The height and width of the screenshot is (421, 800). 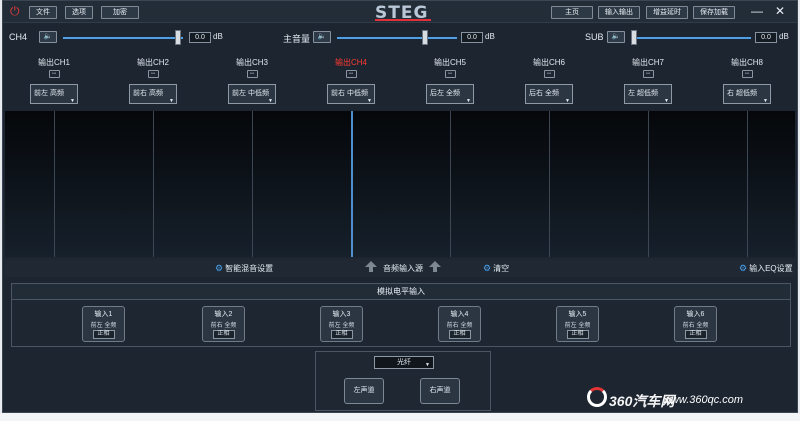 What do you see at coordinates (123, 38) in the screenshot?
I see `ch4-volume-slider` at bounding box center [123, 38].